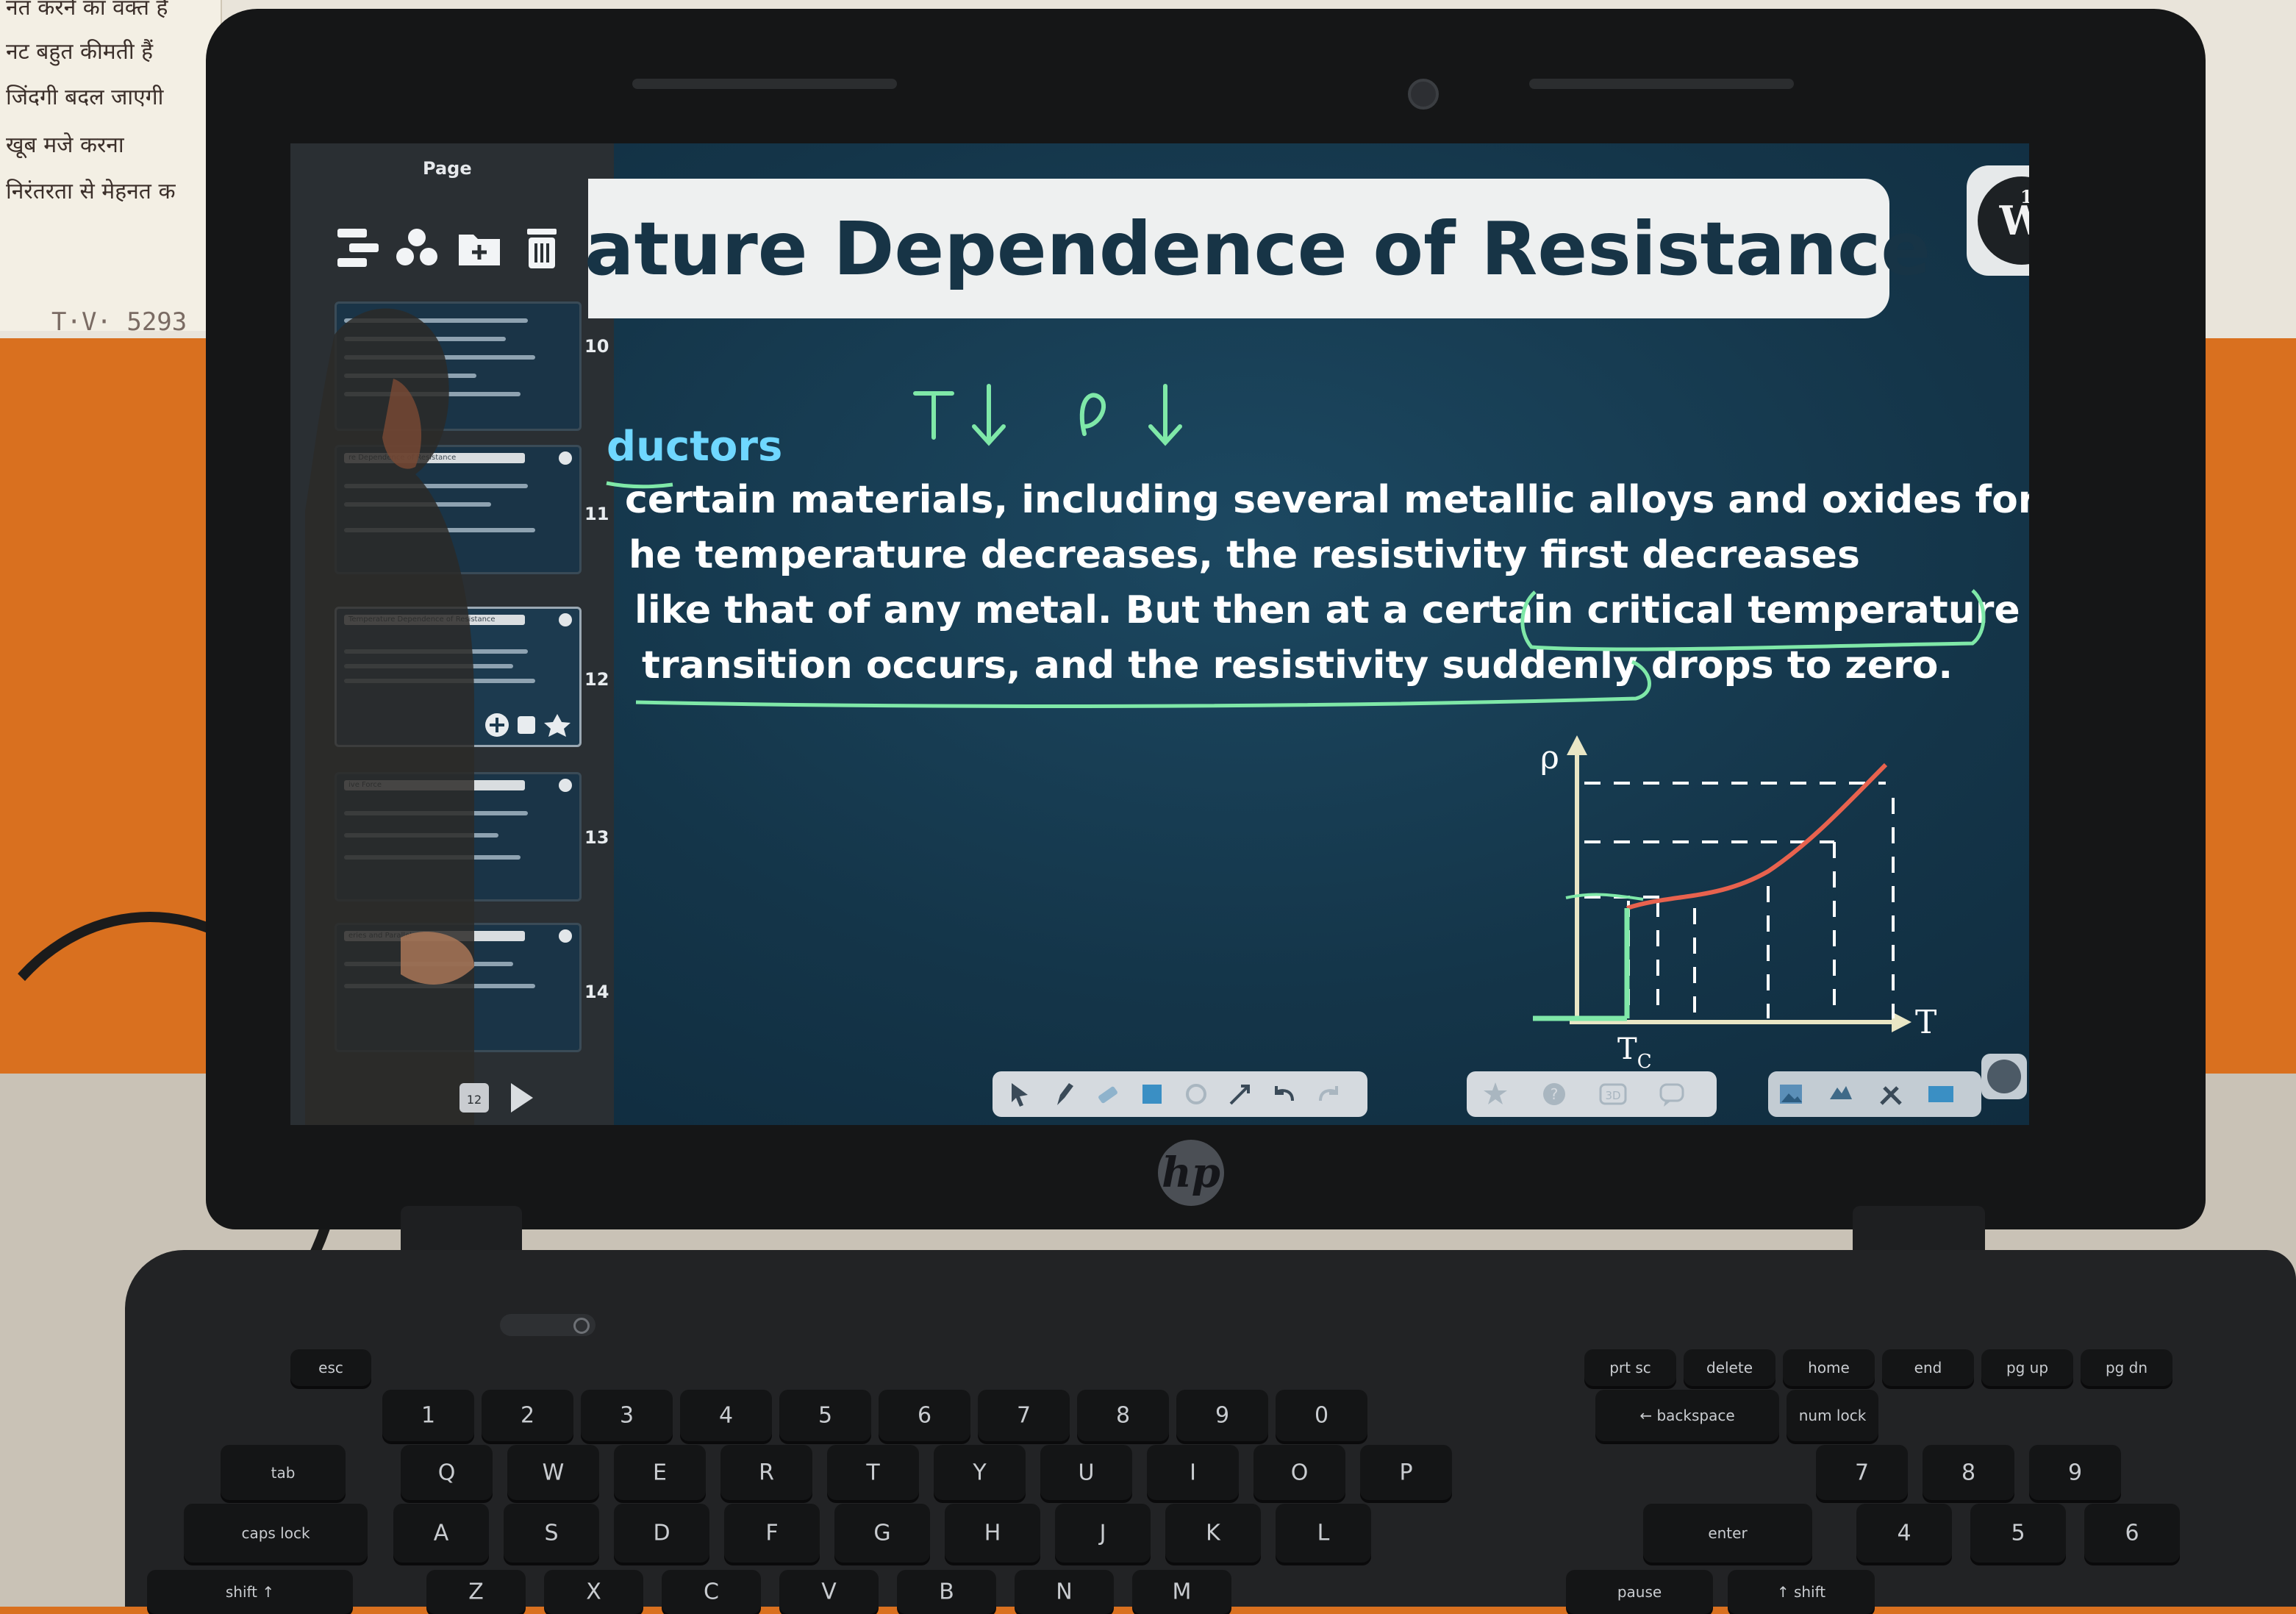  Describe the element at coordinates (1240, 1094) in the screenshot. I see `pointer-icon` at that location.